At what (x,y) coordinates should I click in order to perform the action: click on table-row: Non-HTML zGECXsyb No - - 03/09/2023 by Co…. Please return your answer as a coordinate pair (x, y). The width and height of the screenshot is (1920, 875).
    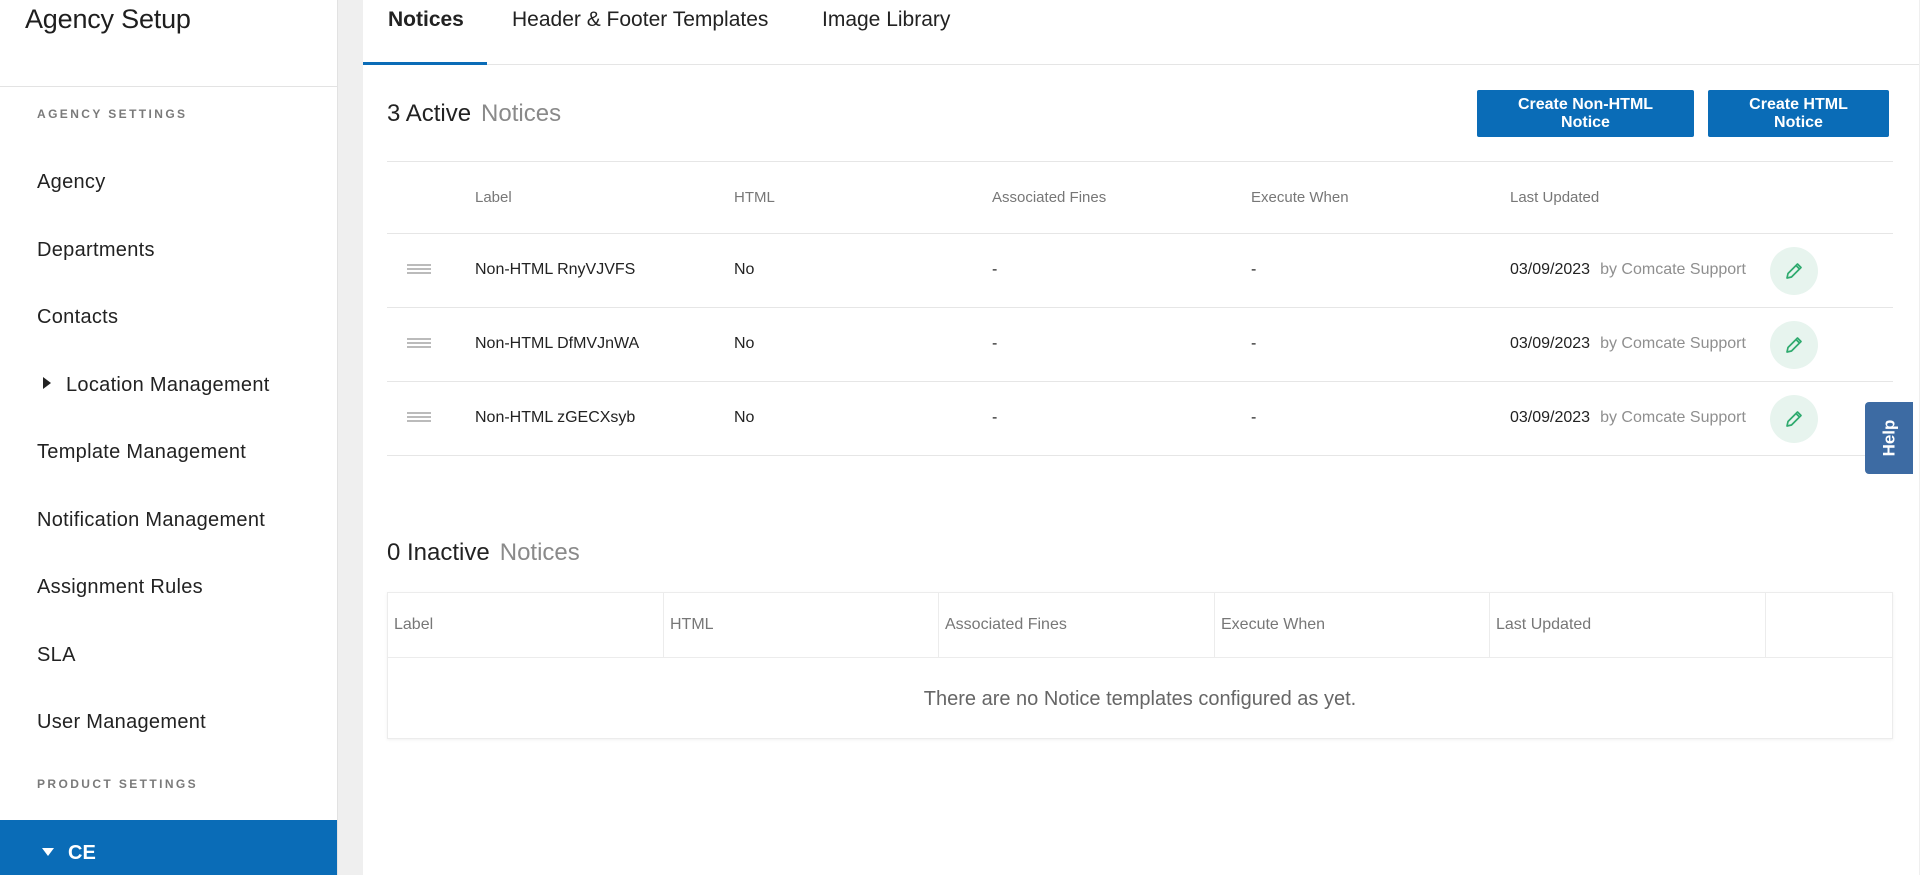
    Looking at the image, I should click on (1140, 419).